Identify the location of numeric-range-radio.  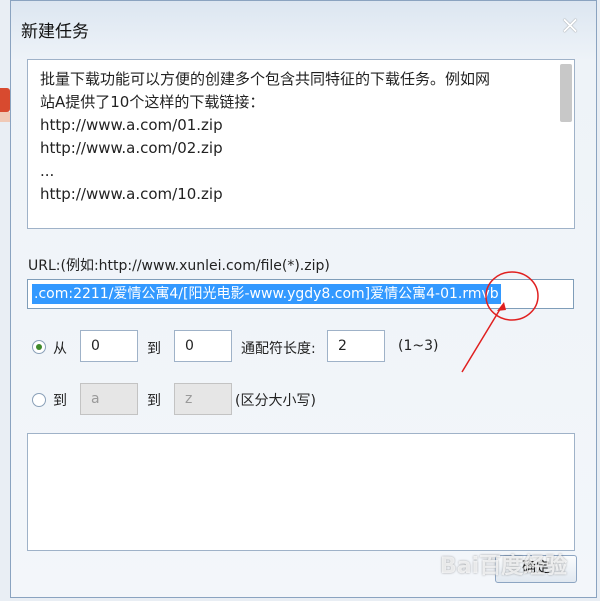
(39, 347).